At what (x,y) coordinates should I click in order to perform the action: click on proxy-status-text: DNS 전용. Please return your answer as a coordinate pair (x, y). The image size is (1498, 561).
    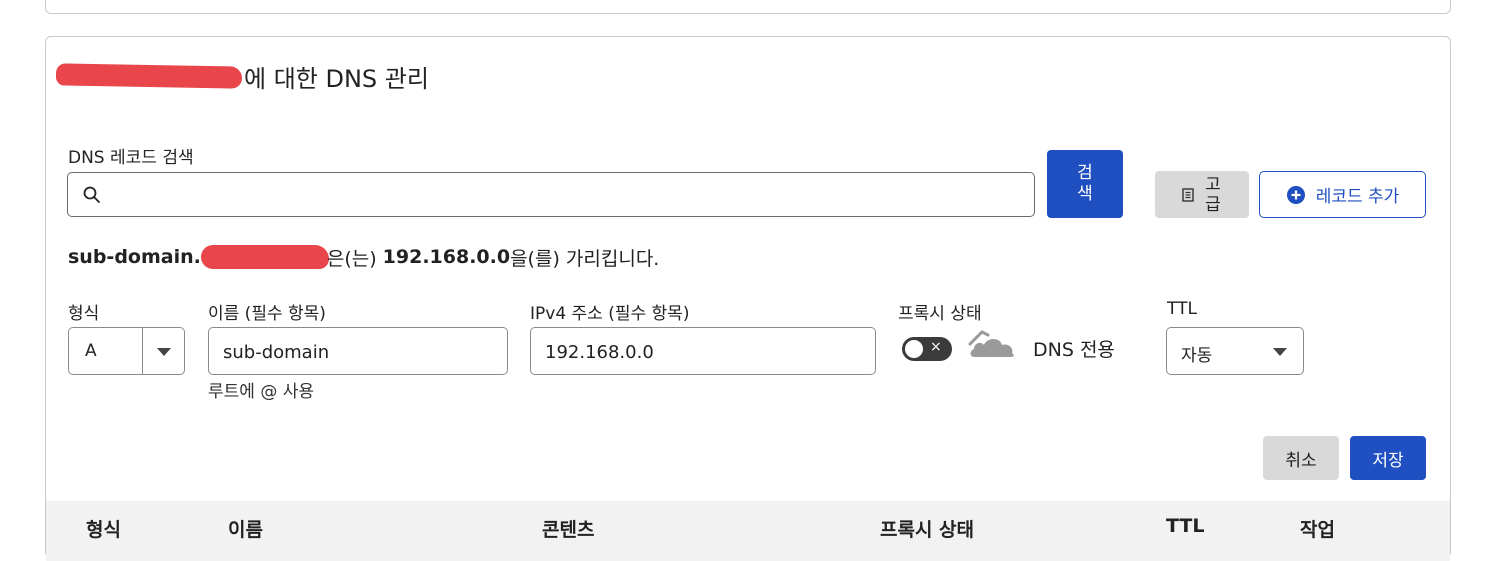
    Looking at the image, I should click on (1074, 350).